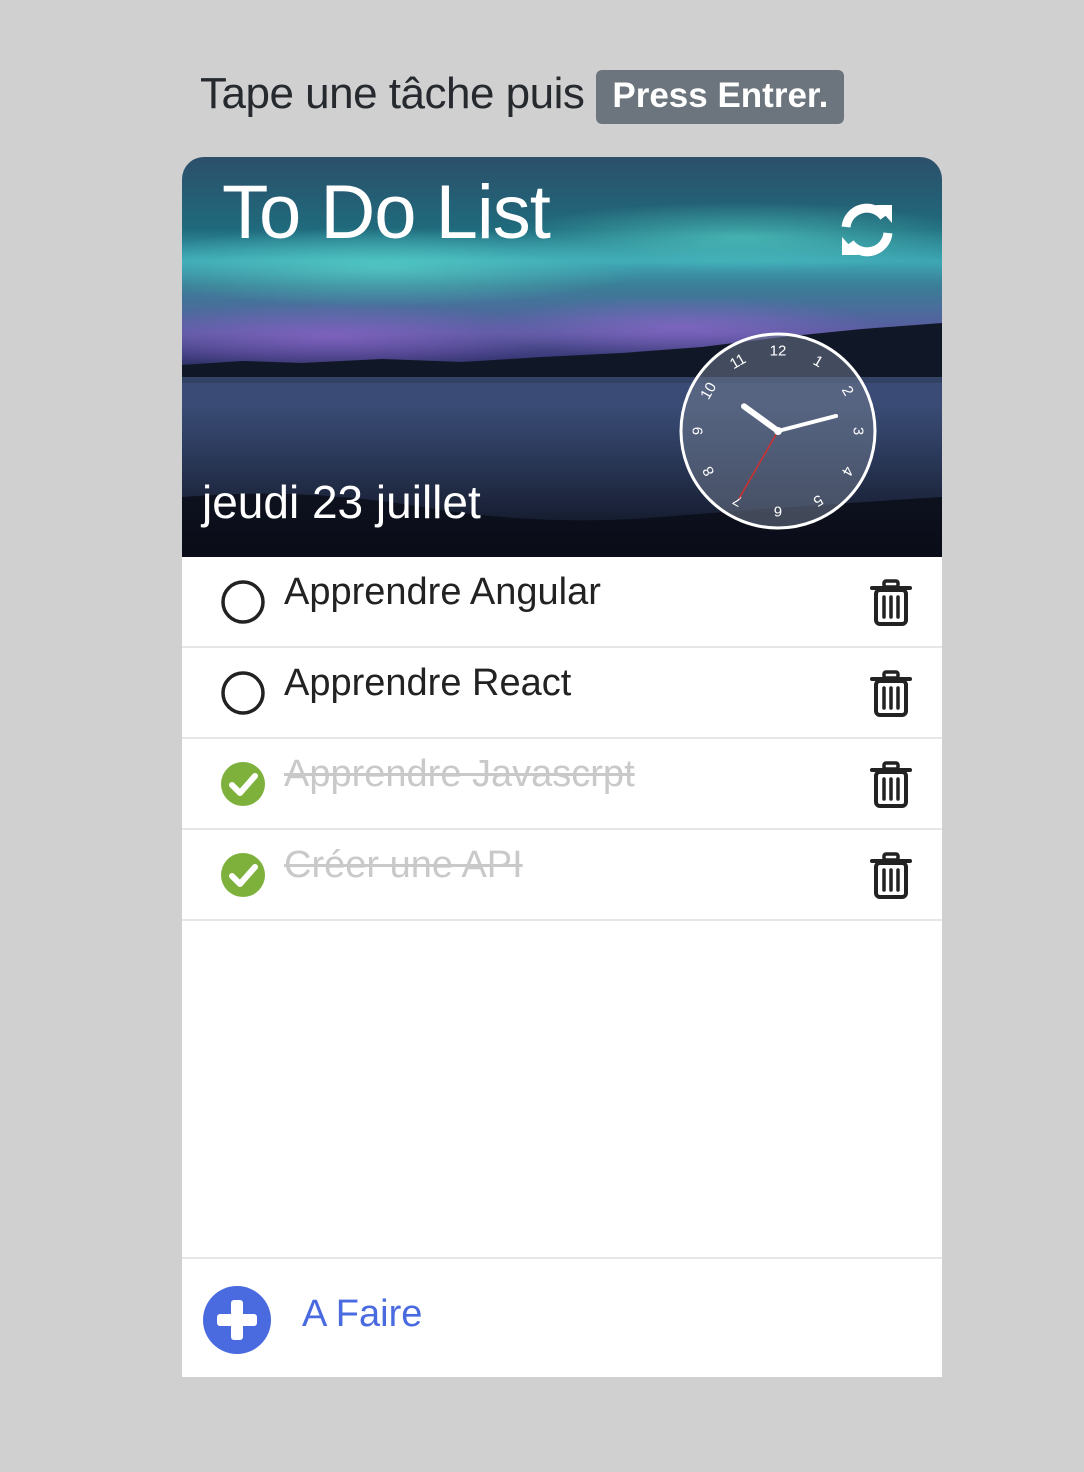 Image resolution: width=1084 pixels, height=1472 pixels. What do you see at coordinates (392, 93) in the screenshot?
I see `instruction-text: Tape une tâche puis` at bounding box center [392, 93].